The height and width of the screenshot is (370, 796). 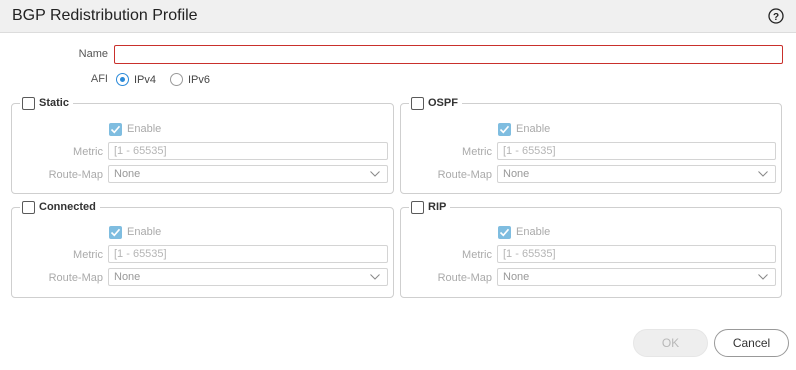 I want to click on connected-route-map-label: Route-Map, so click(x=75, y=278).